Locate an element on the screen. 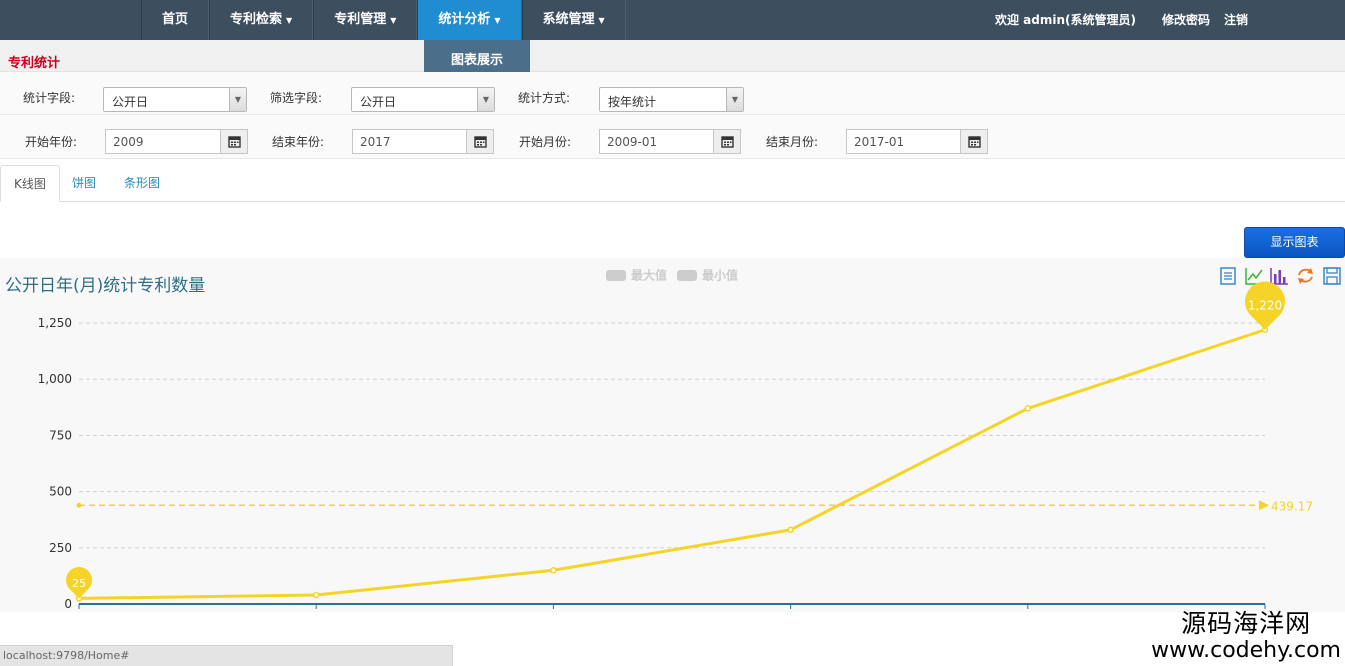 The image size is (1345, 666). end-month-label: 结束月份: is located at coordinates (792, 142).